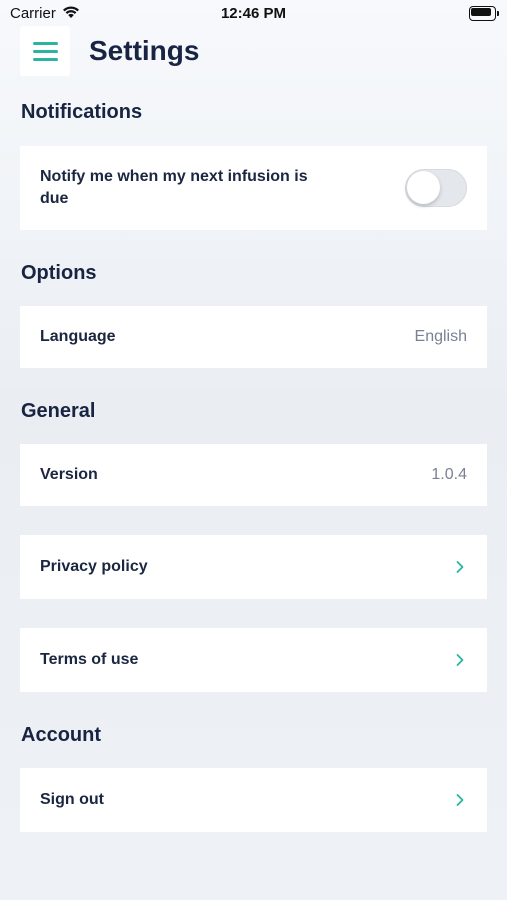  Describe the element at coordinates (253, 660) in the screenshot. I see `terms-of-use-row: Terms of use` at that location.